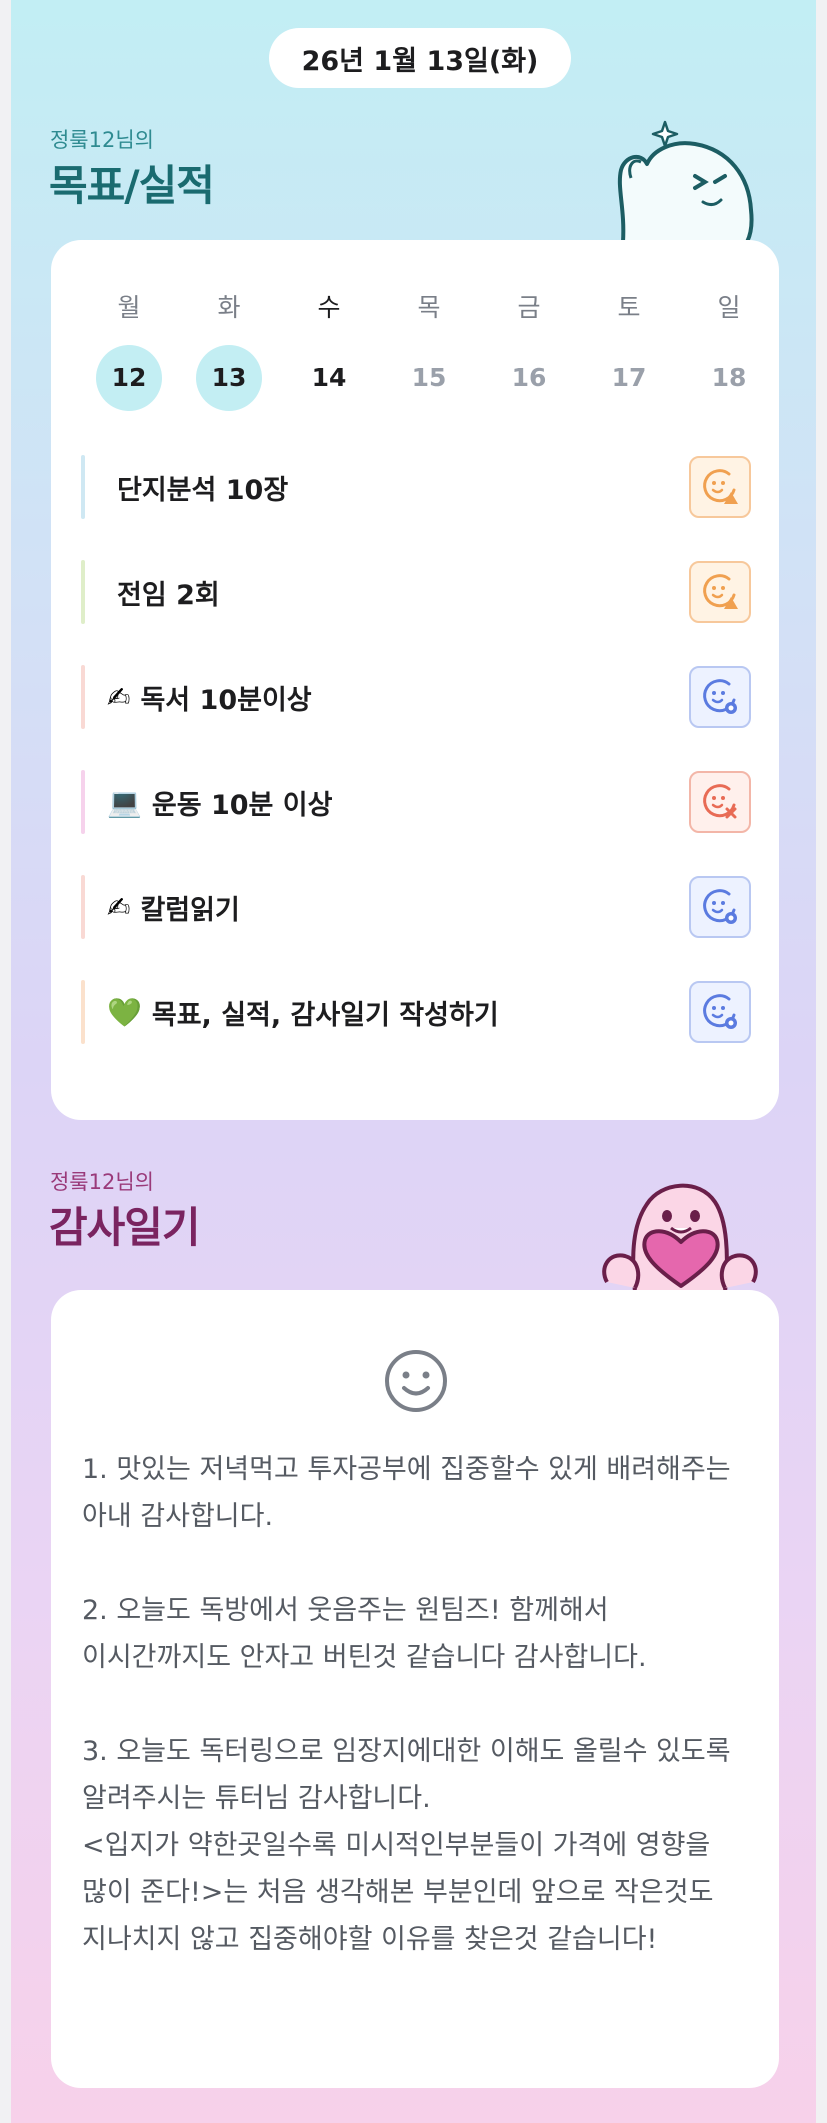 The image size is (827, 2123). Describe the element at coordinates (329, 307) in the screenshot. I see `weekday-wed: 수` at that location.